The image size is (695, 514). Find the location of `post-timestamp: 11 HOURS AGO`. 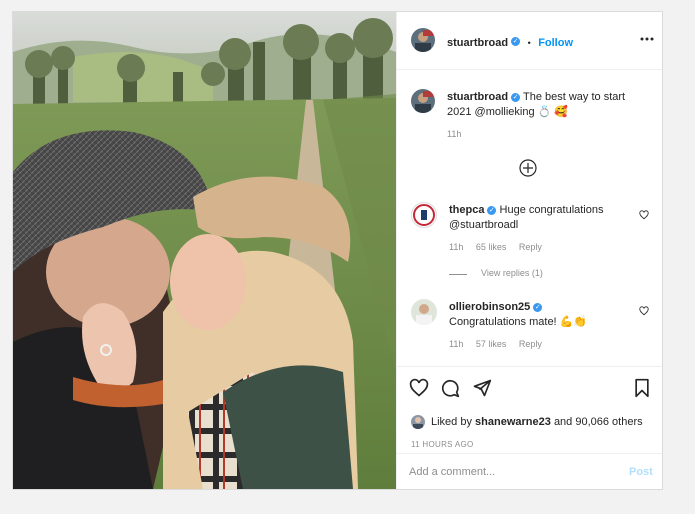

post-timestamp: 11 HOURS AGO is located at coordinates (442, 444).